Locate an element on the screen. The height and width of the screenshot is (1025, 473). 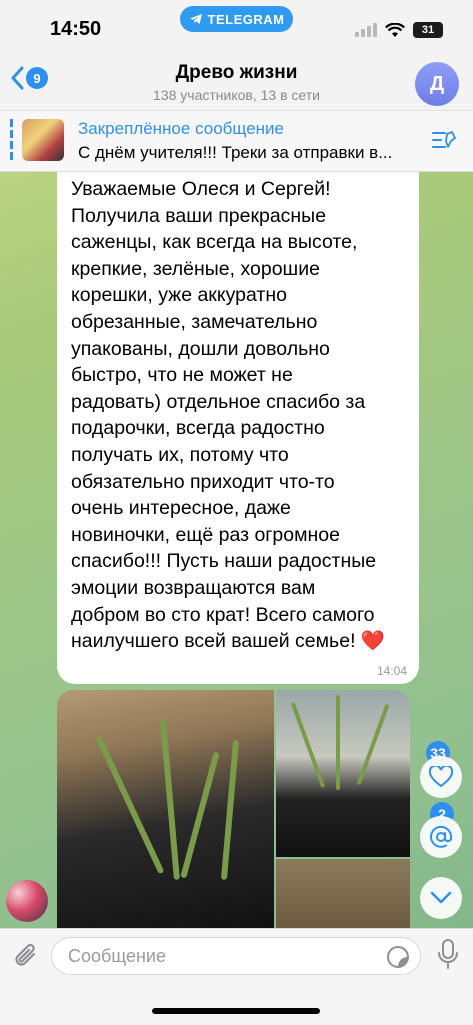
paperclip-icon is located at coordinates (26, 956).